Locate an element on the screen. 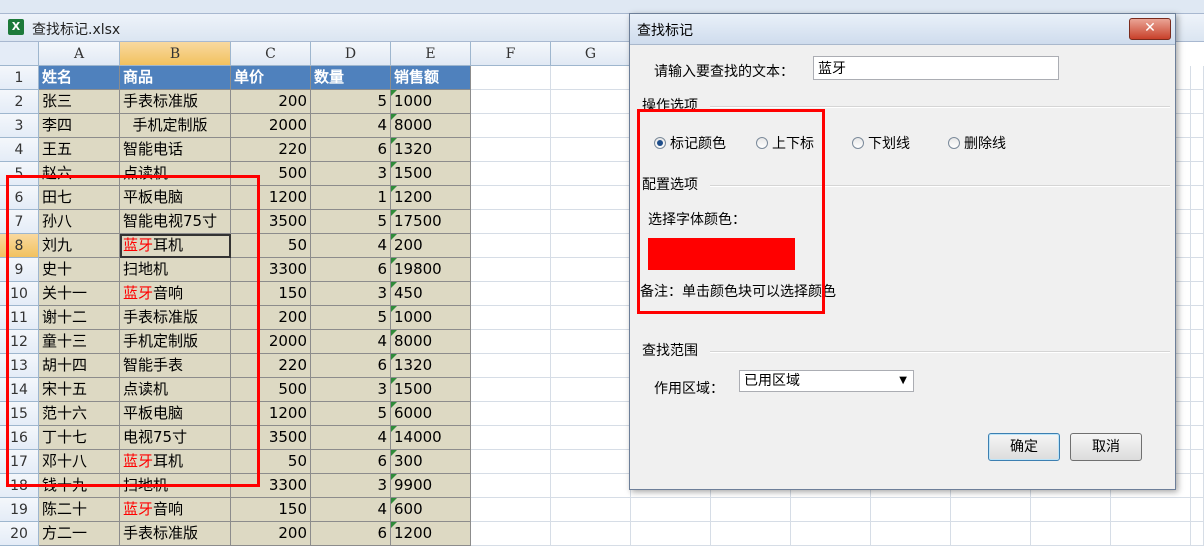  name-cell: 方二一 is located at coordinates (79, 534).